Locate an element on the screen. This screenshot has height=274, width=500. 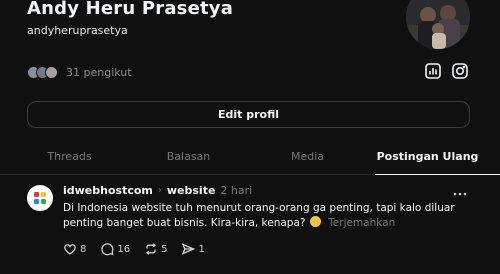
edit-profile-button: Edit profil is located at coordinates (248, 114).